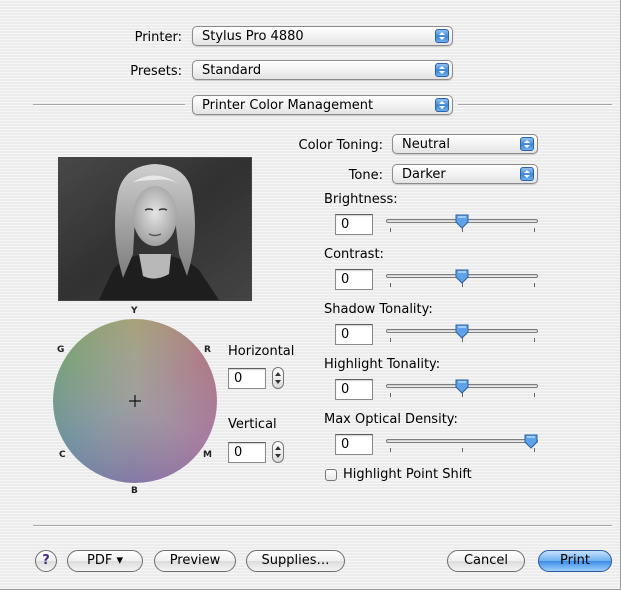 The width and height of the screenshot is (621, 590). Describe the element at coordinates (252, 424) in the screenshot. I see `vertical-label: Vertical` at that location.